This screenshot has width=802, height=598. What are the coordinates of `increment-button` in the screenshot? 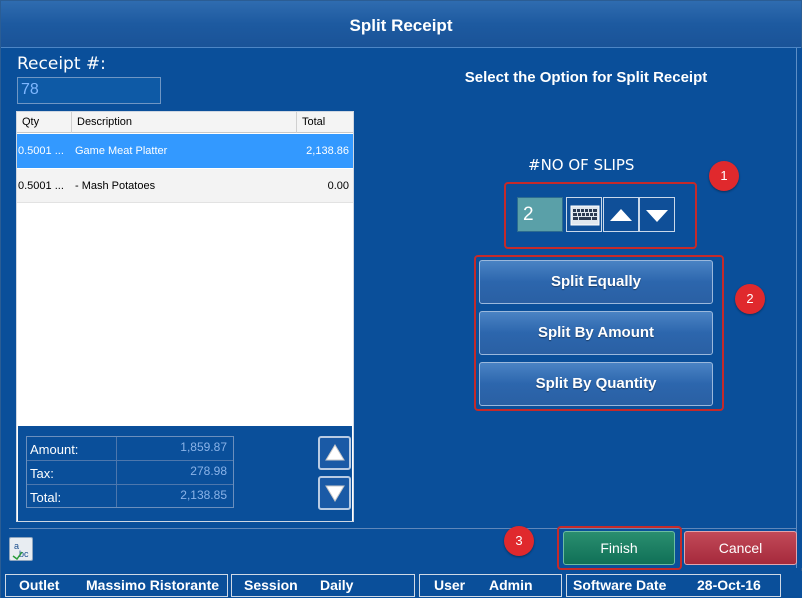 It's located at (621, 214).